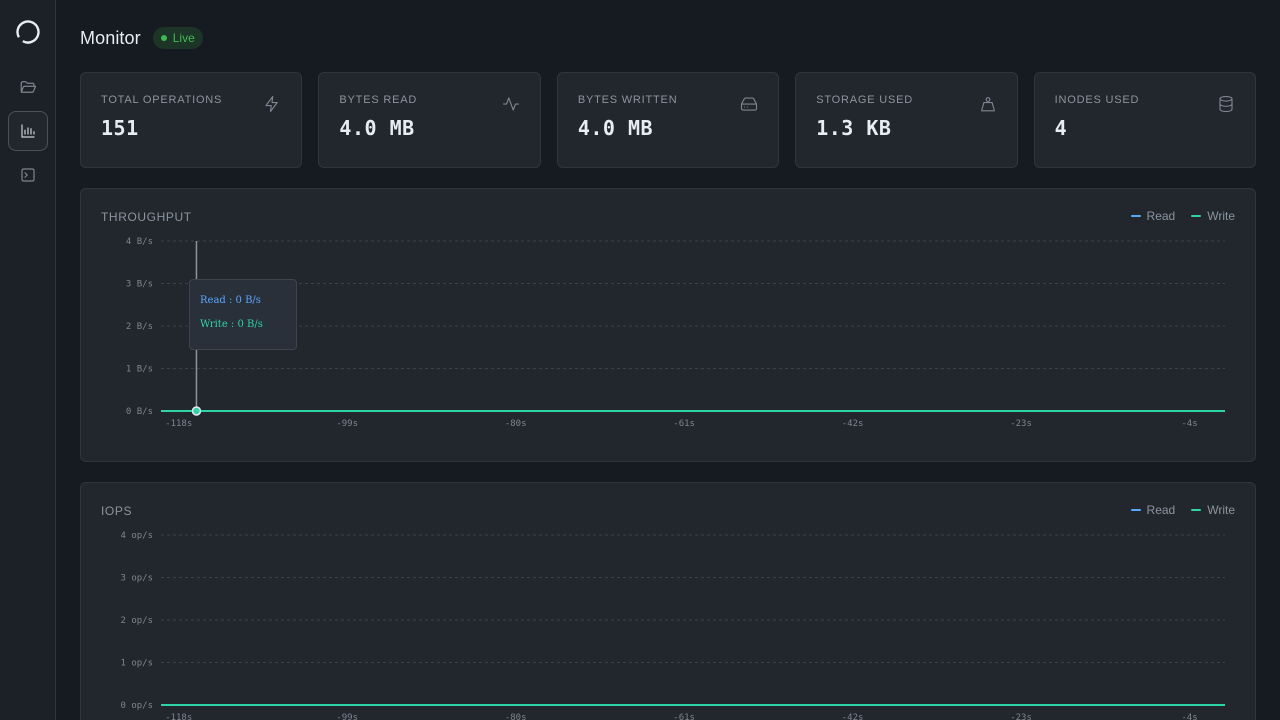 The width and height of the screenshot is (1280, 720). I want to click on stat-card-storage-used: STORAGE USED 1.3 KB, so click(906, 120).